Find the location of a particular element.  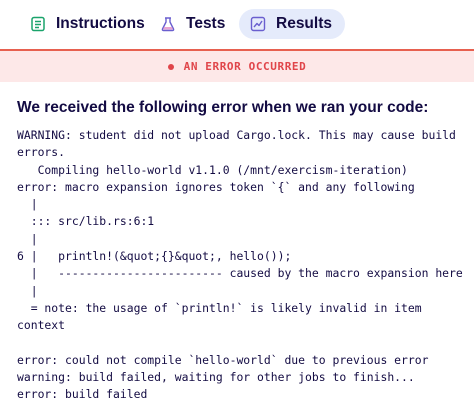

tab-instructions: Instructions is located at coordinates (87, 24).